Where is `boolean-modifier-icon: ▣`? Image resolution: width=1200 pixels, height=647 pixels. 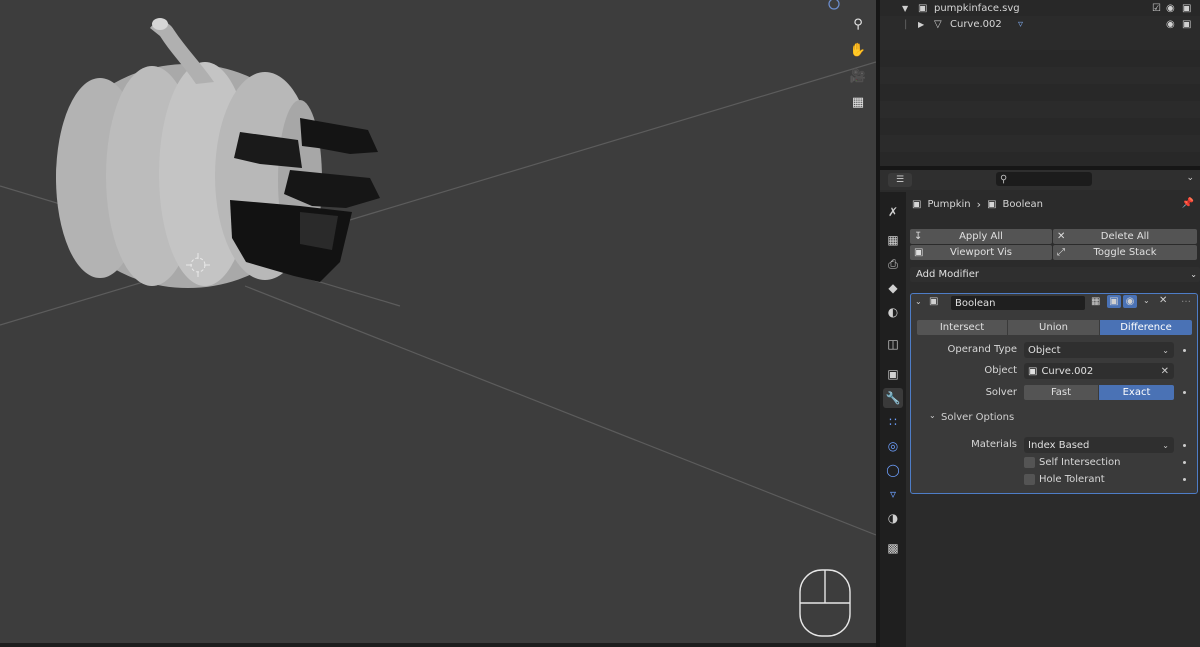 boolean-modifier-icon: ▣ is located at coordinates (934, 301).